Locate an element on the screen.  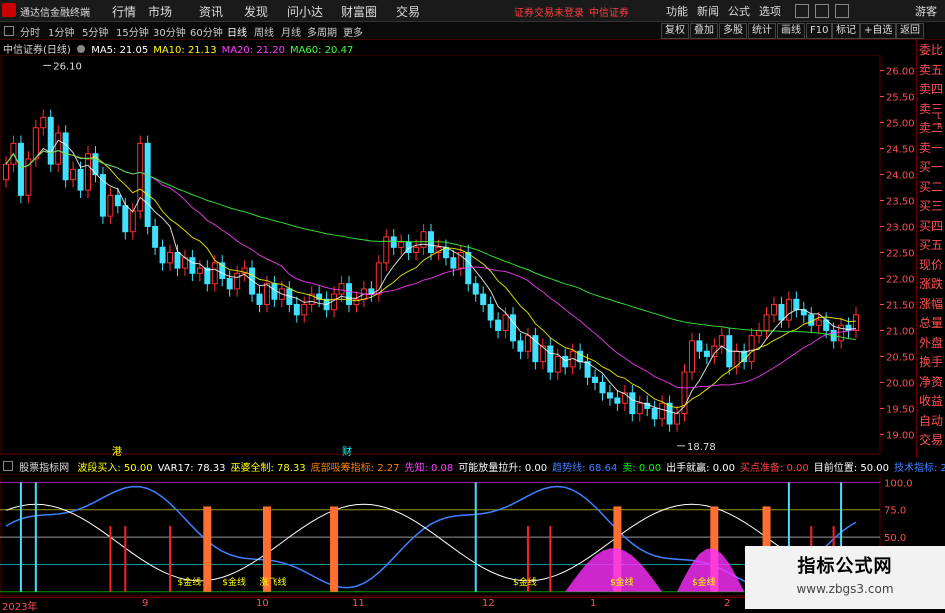
quote-panel-item: 现价 is located at coordinates (931, 265).